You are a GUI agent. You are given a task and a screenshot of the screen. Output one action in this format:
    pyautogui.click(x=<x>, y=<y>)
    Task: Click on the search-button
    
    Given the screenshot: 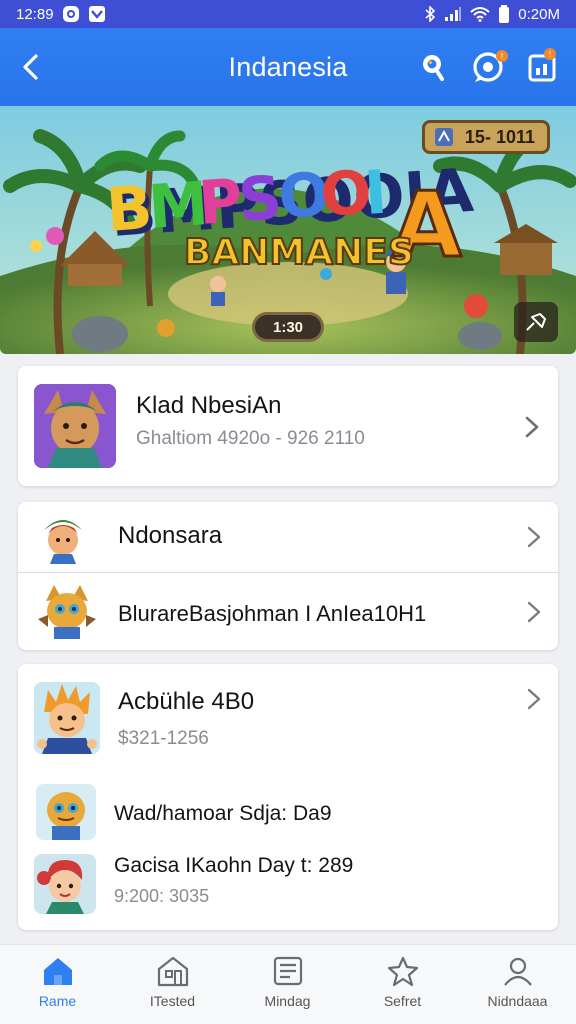 What is the action you would take?
    pyautogui.click(x=433, y=67)
    